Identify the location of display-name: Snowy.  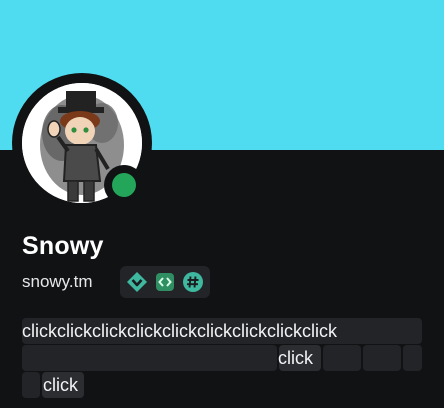
(63, 246).